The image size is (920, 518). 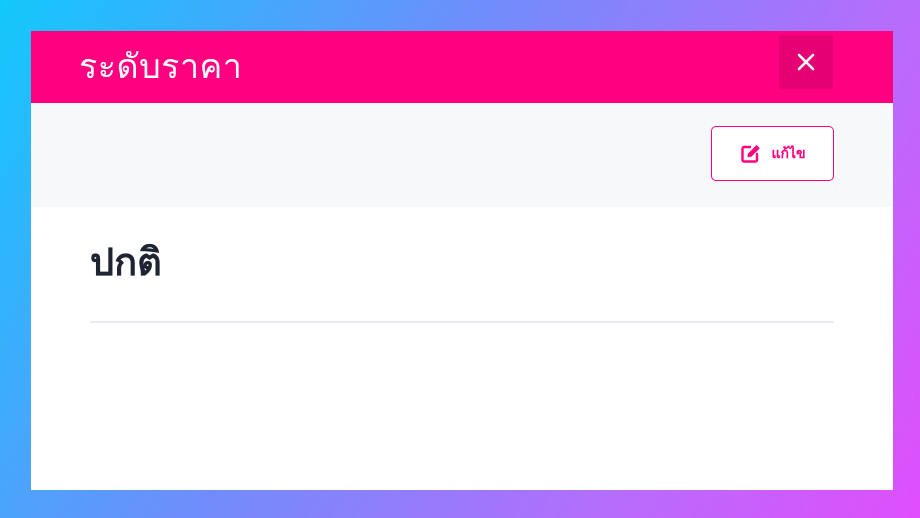 What do you see at coordinates (750, 154) in the screenshot?
I see `edit-icon` at bounding box center [750, 154].